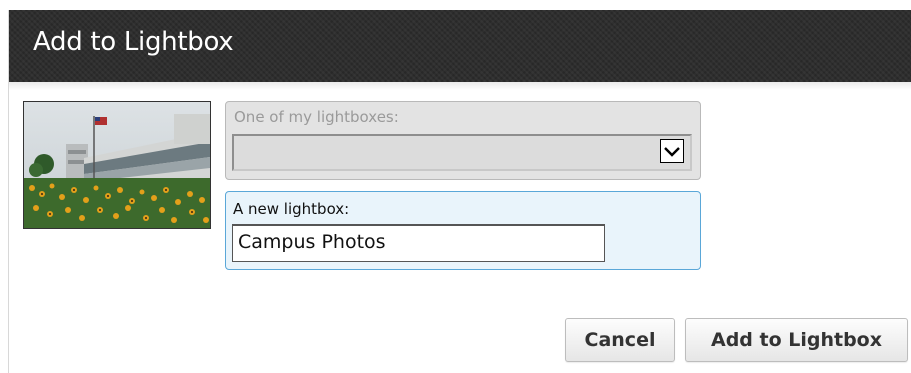 This screenshot has width=911, height=373. Describe the element at coordinates (418, 243) in the screenshot. I see `new-lightbox-name-input: Campus Photos` at that location.